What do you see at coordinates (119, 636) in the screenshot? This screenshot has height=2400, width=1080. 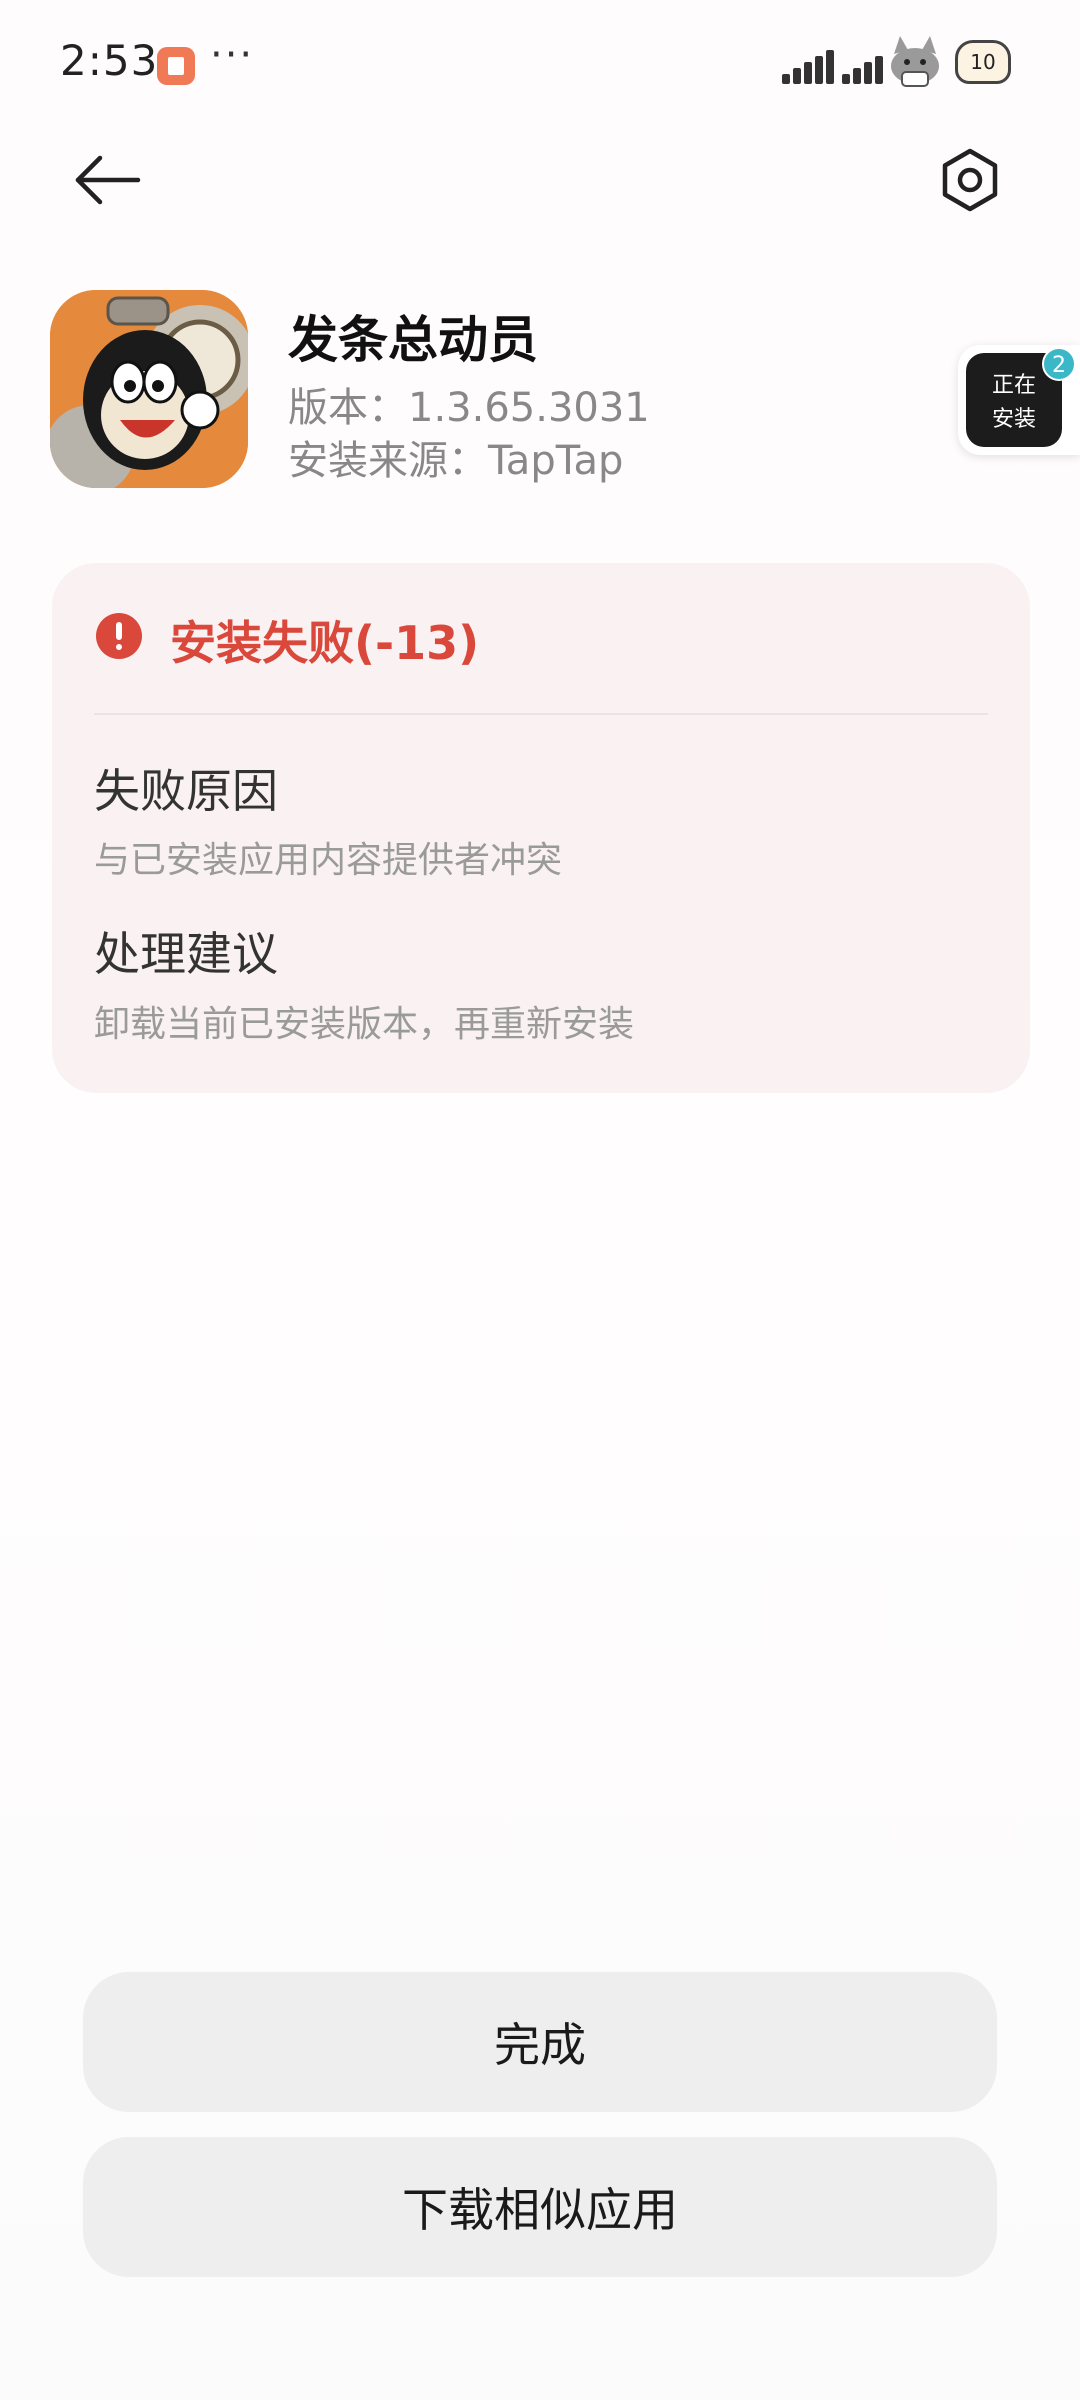 I see `exclamation-circle-icon` at bounding box center [119, 636].